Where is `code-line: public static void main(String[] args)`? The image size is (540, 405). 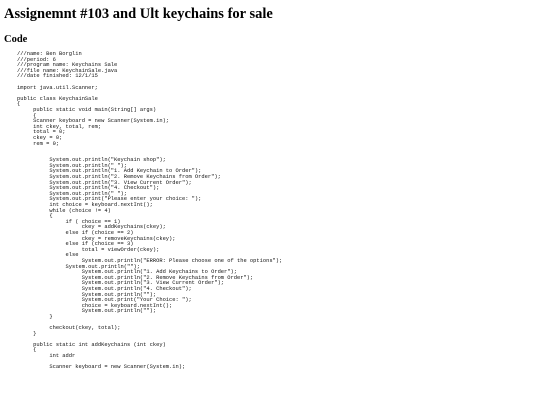 code-line: public static void main(String[] args) is located at coordinates (87, 109).